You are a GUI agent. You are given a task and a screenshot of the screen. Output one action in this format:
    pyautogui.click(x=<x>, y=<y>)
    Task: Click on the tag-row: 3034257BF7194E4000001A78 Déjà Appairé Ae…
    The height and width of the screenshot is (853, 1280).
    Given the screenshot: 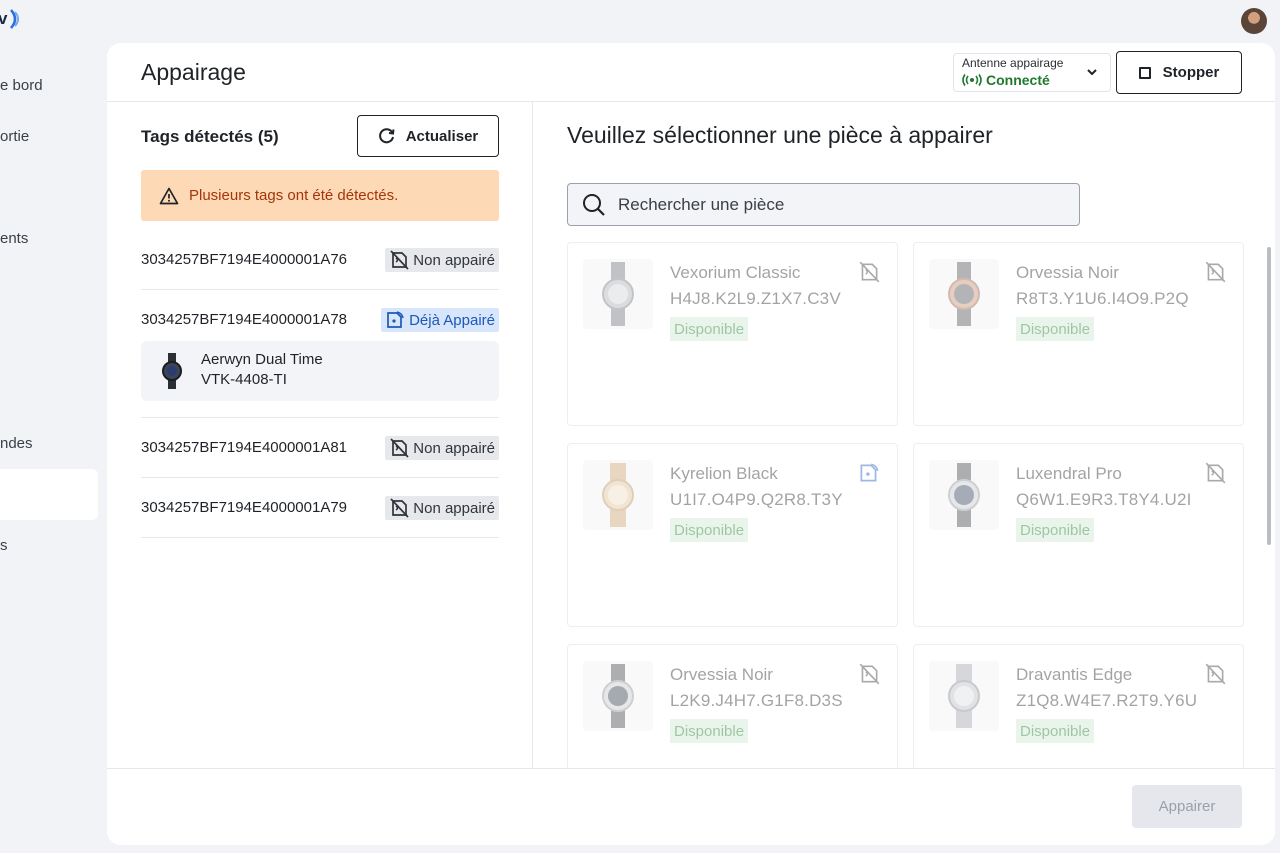 What is the action you would take?
    pyautogui.click(x=320, y=354)
    